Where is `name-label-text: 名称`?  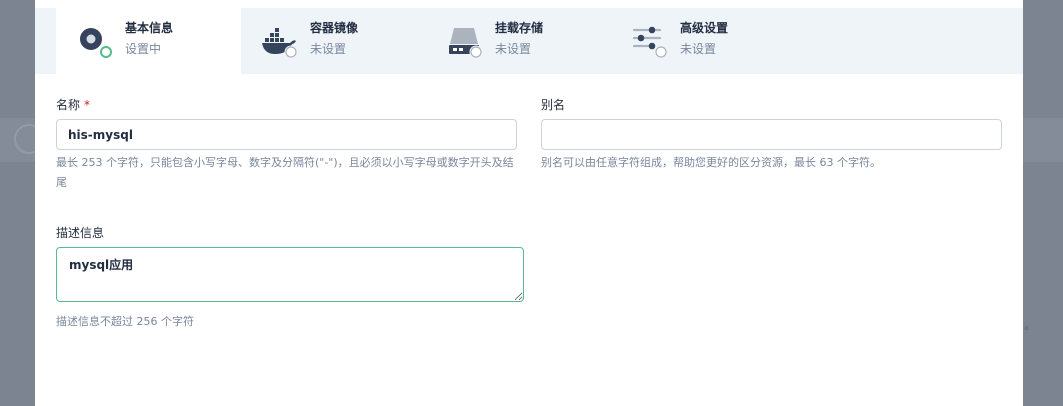 name-label-text: 名称 is located at coordinates (68, 105).